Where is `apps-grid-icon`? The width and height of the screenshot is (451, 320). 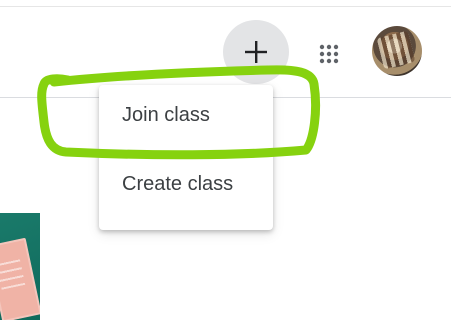 apps-grid-icon is located at coordinates (329, 54).